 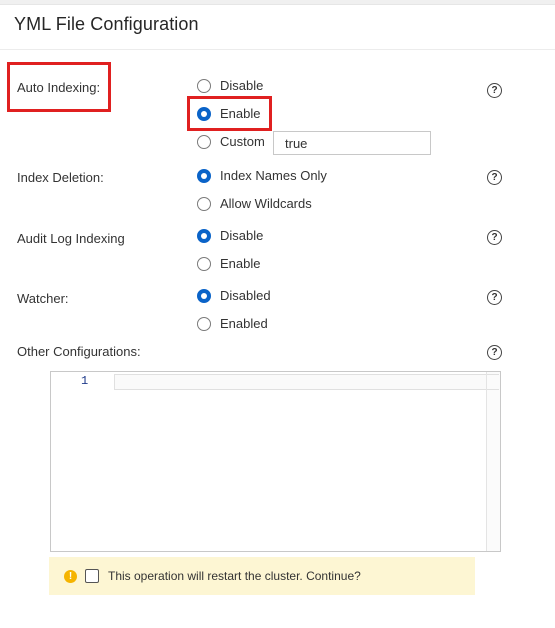 I want to click on radio-label: Index Names Only, so click(x=273, y=175).